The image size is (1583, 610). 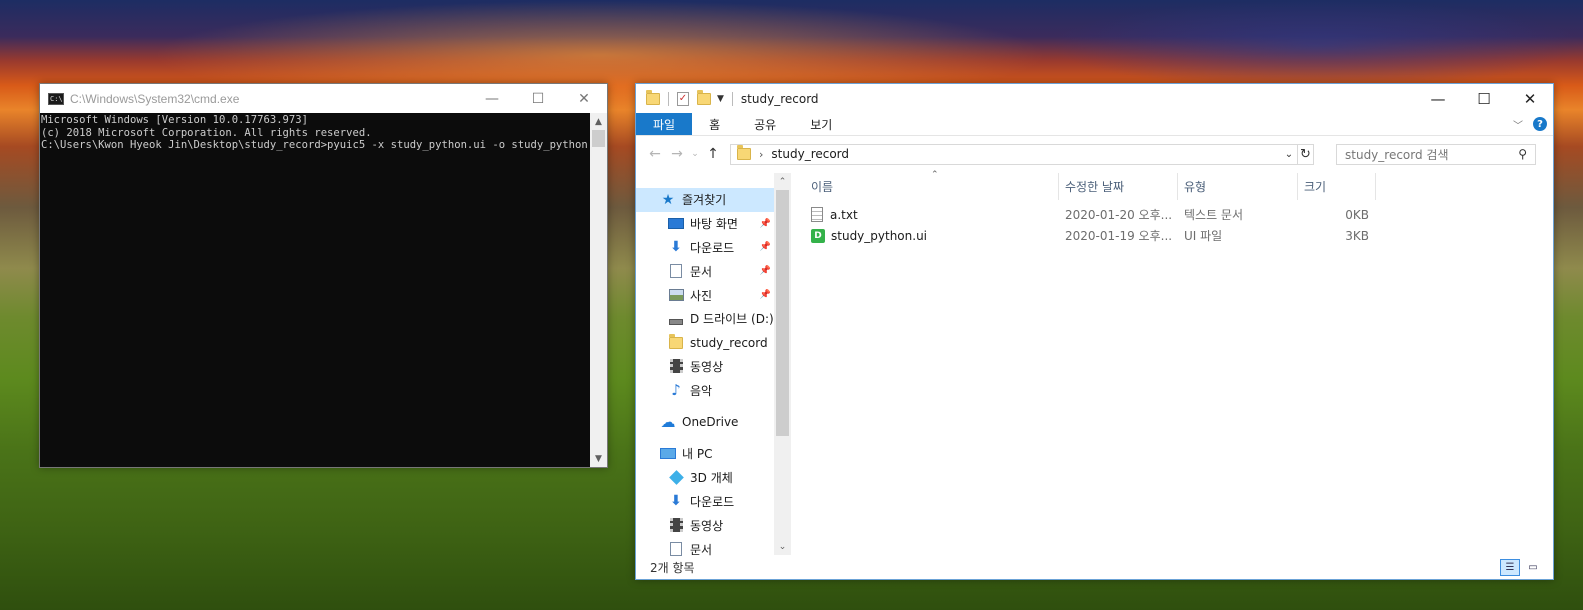 What do you see at coordinates (810, 154) in the screenshot?
I see `breadcrumb-folder: study_record` at bounding box center [810, 154].